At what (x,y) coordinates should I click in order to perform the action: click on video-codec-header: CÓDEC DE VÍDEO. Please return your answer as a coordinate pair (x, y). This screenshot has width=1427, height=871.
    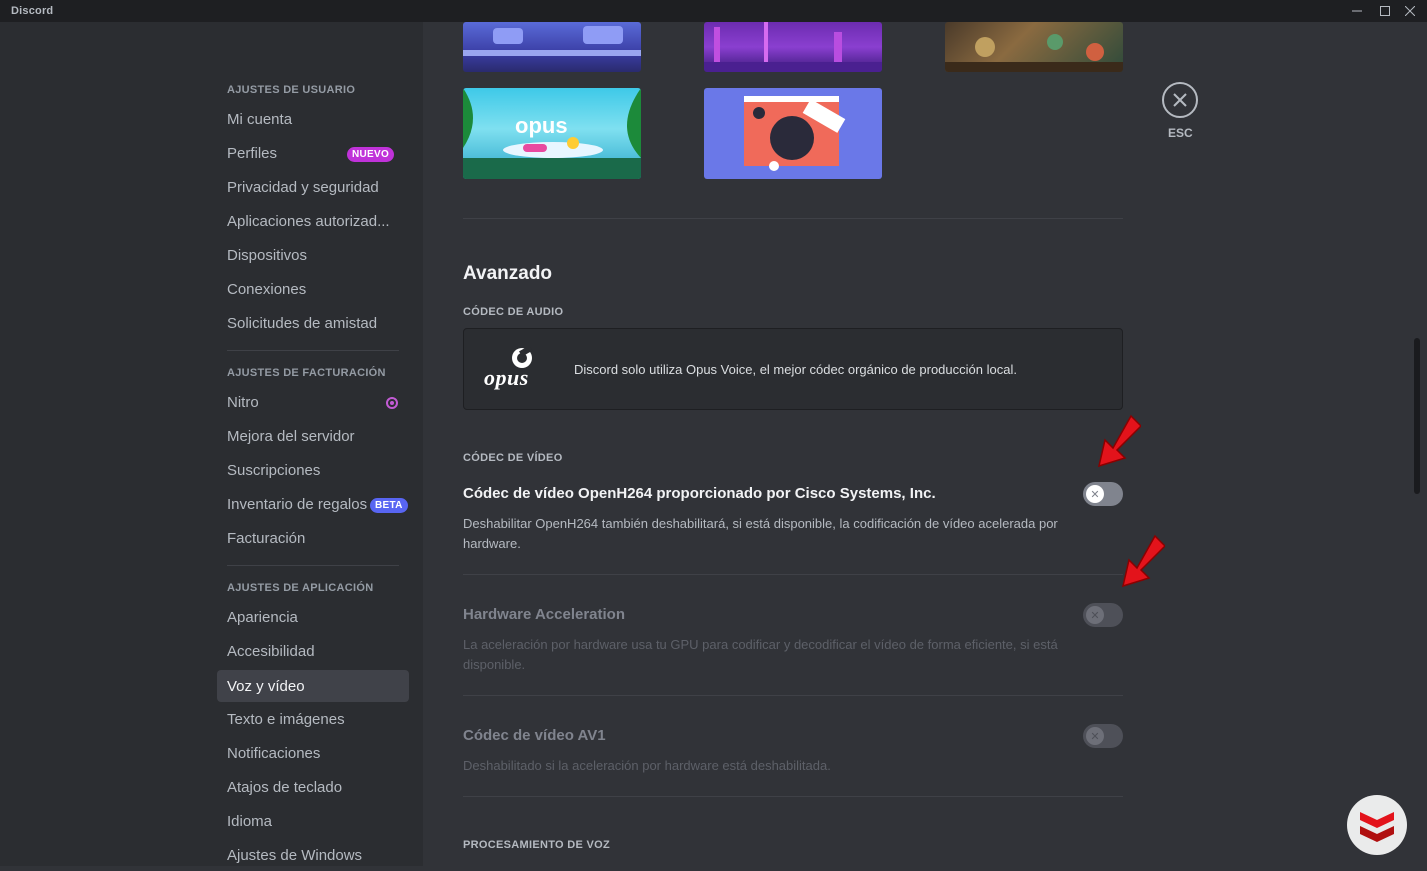
    Looking at the image, I should click on (513, 458).